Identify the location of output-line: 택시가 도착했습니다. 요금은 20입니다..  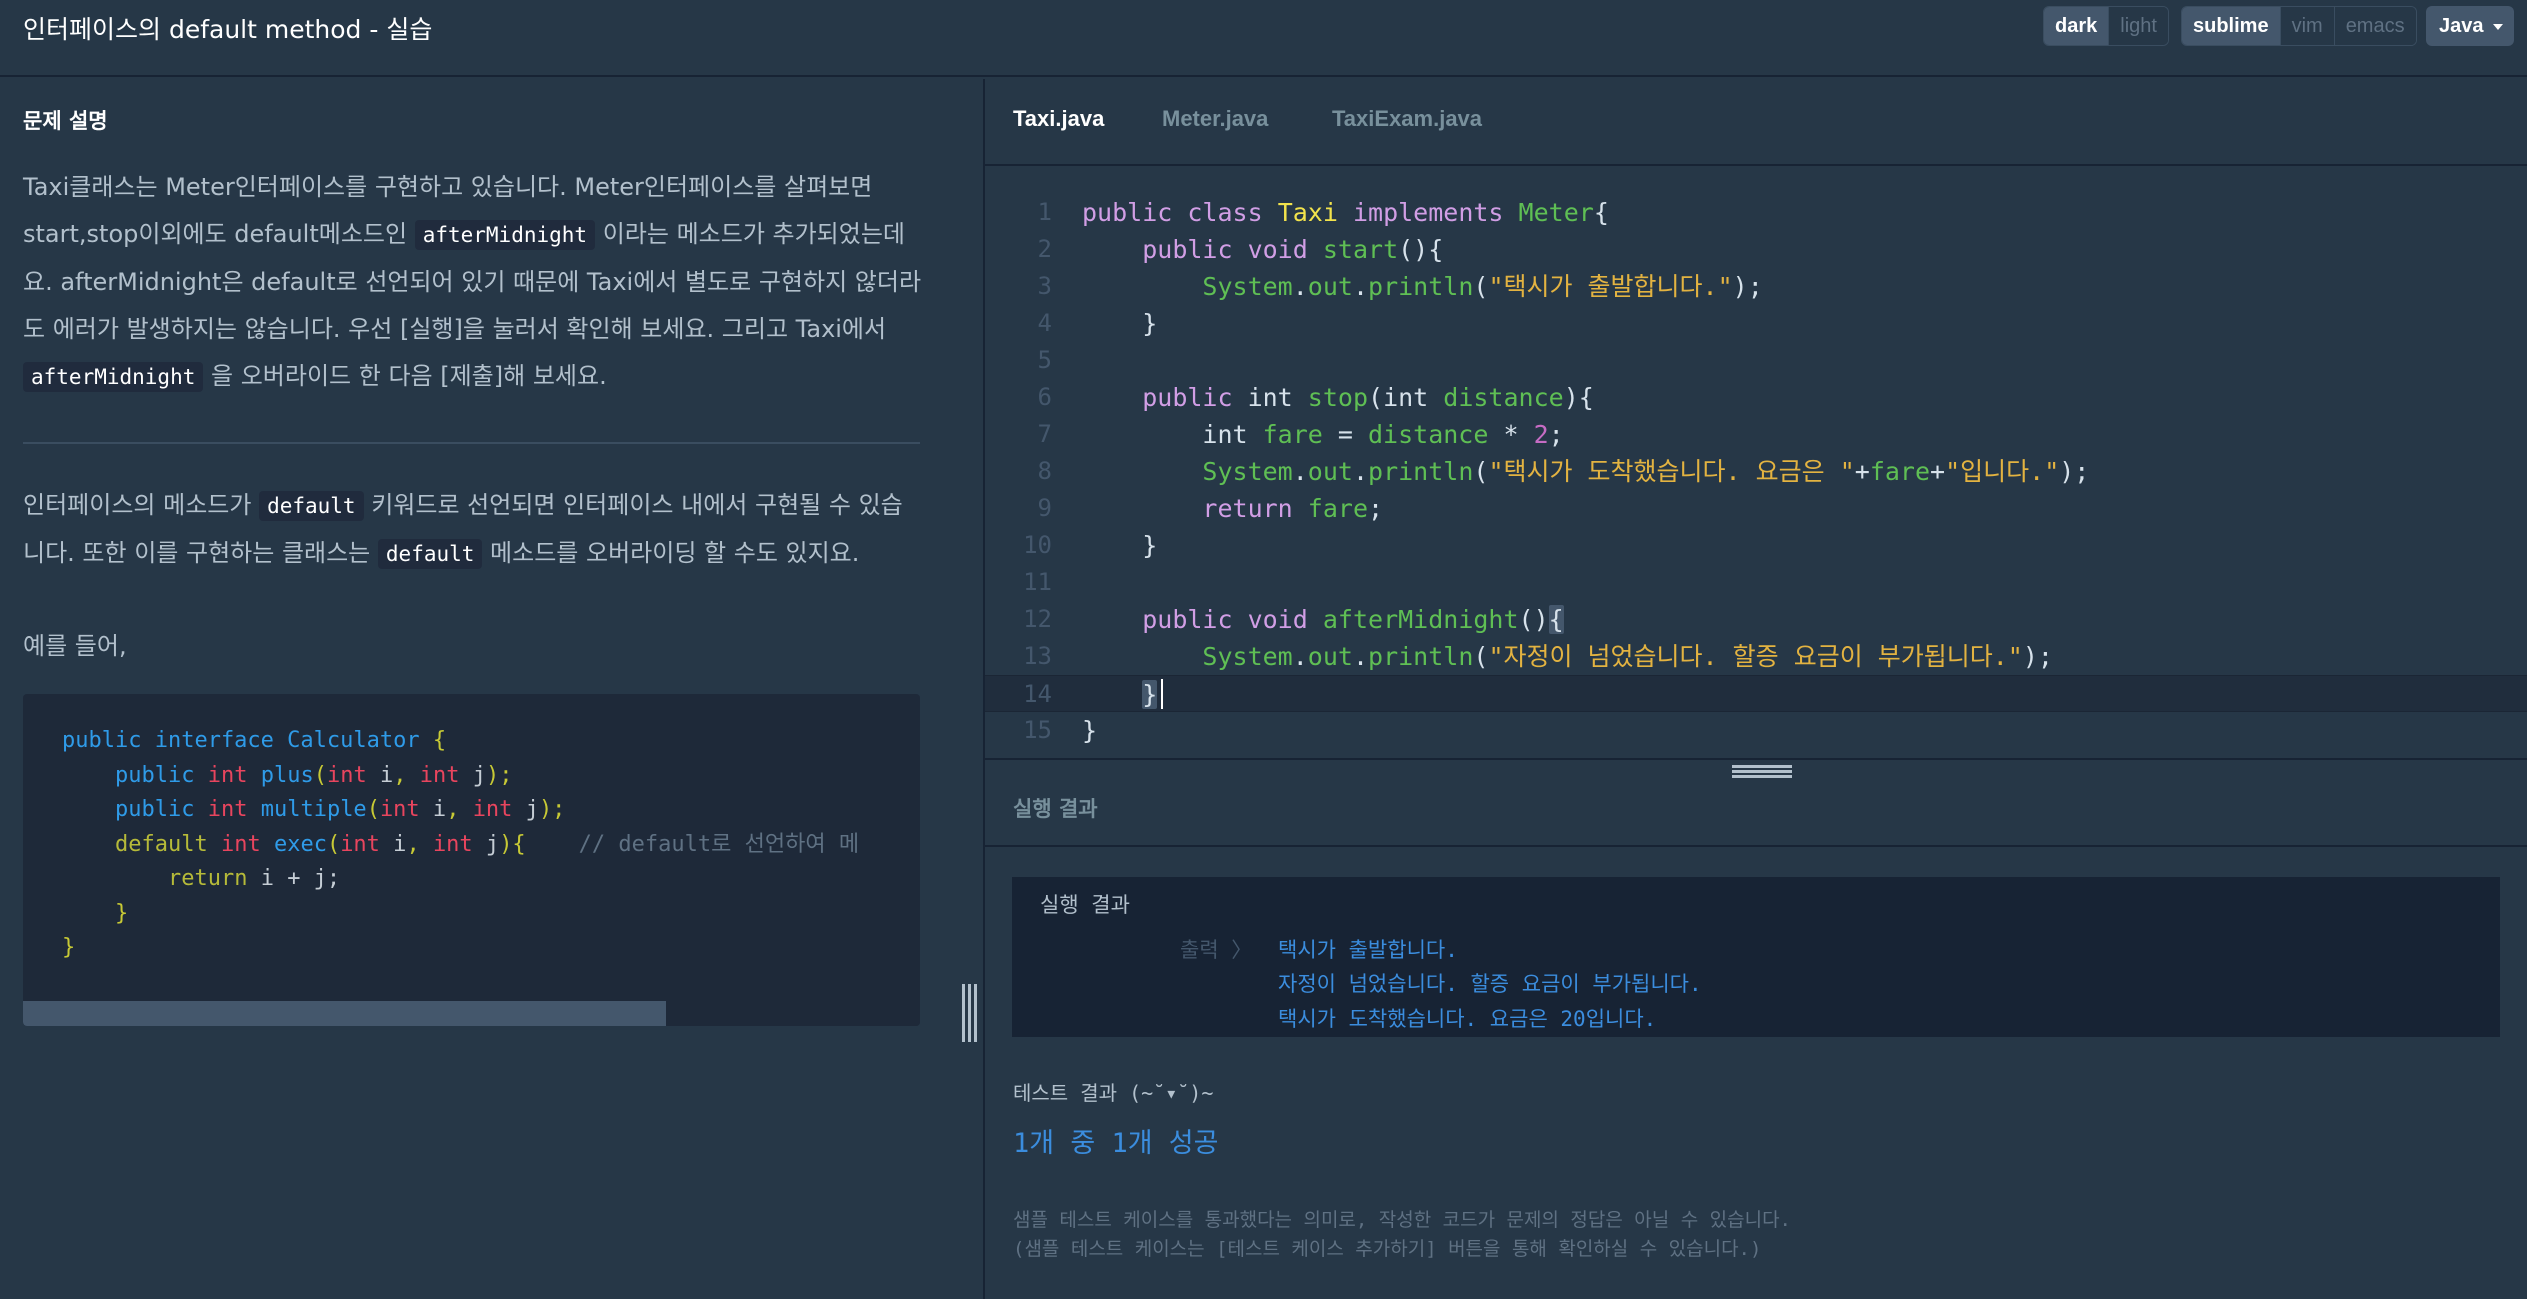
(1467, 1019).